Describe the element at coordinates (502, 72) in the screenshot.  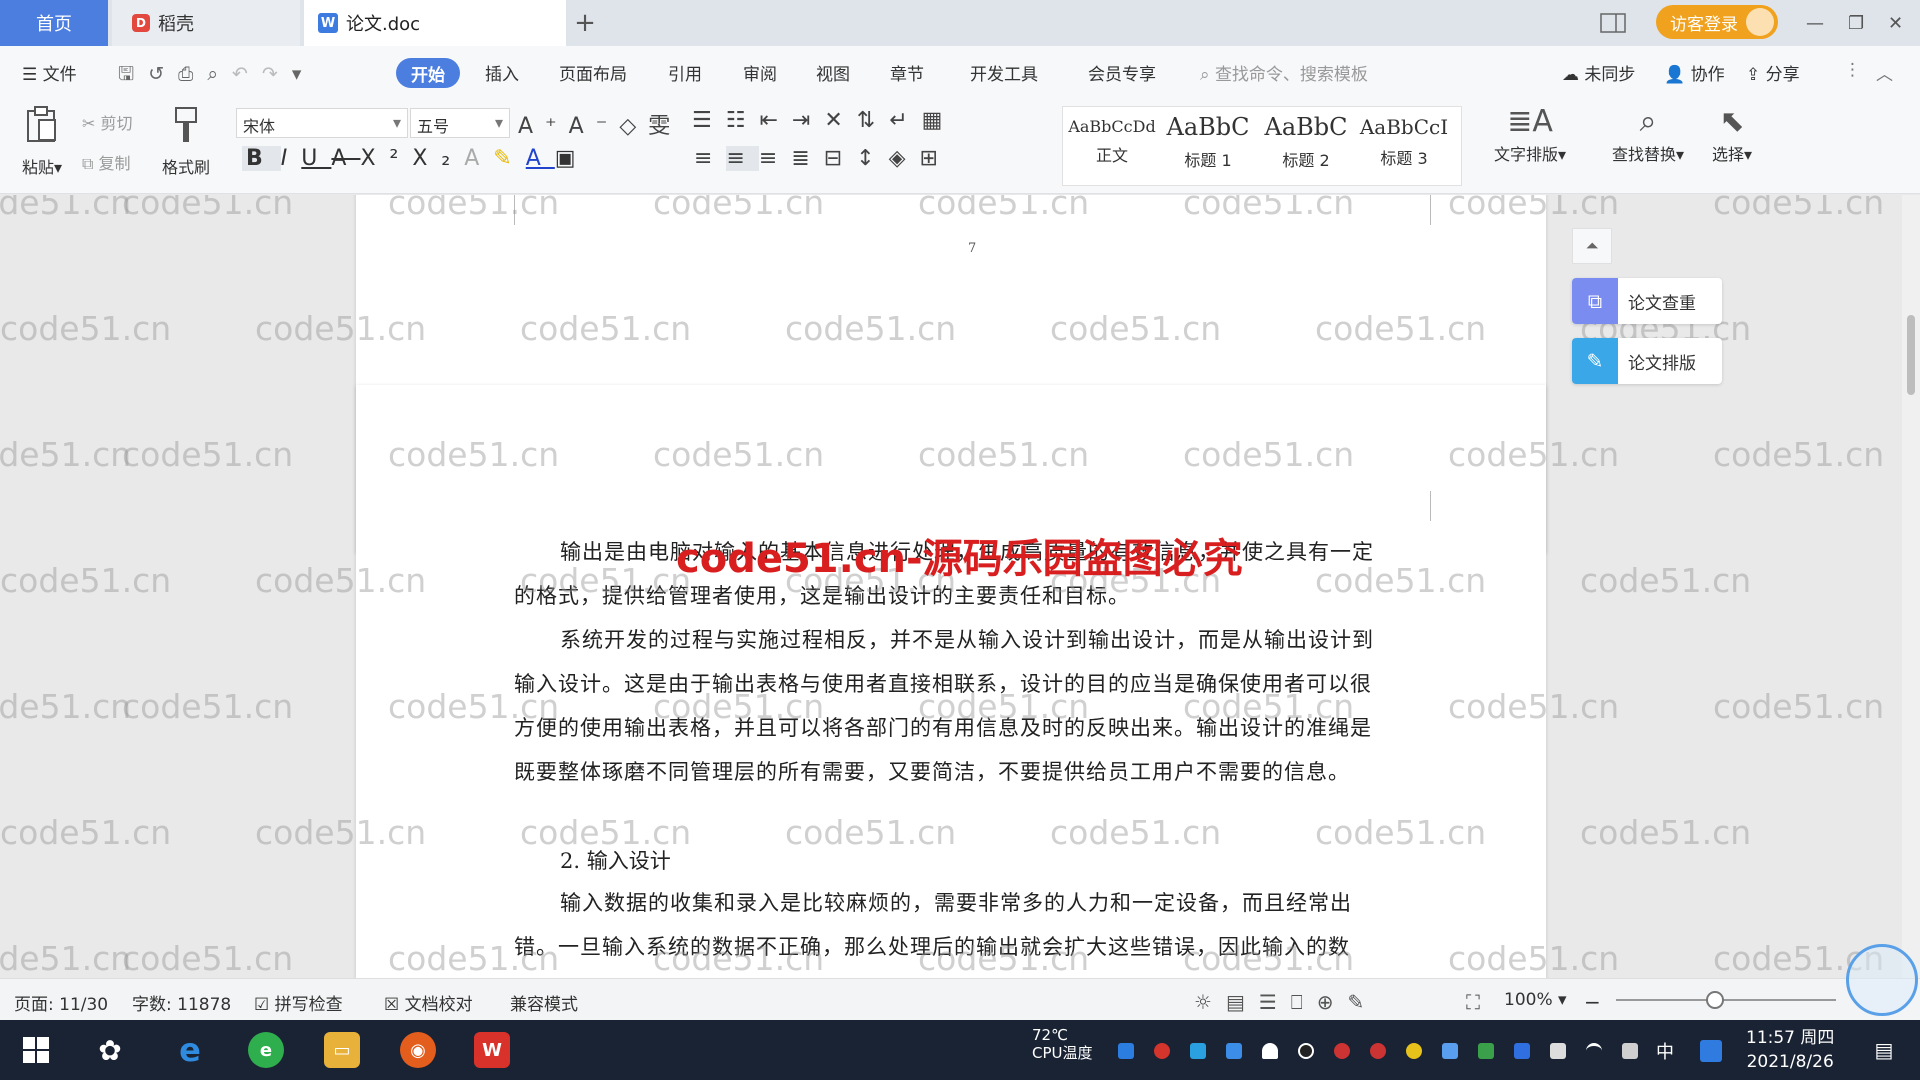
I see `tab-insert: 插入` at that location.